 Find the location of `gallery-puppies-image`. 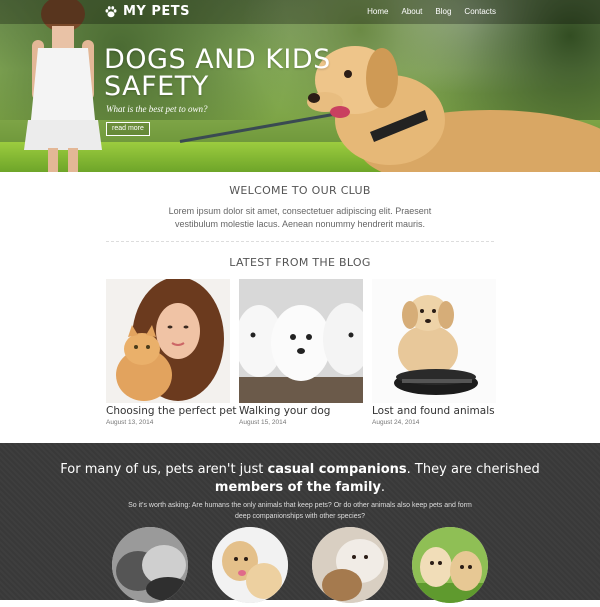

gallery-puppies-image is located at coordinates (250, 565).